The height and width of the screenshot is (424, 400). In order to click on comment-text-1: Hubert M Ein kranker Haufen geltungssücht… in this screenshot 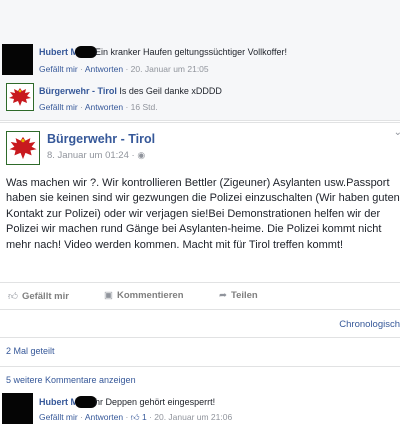, I will do `click(163, 52)`.